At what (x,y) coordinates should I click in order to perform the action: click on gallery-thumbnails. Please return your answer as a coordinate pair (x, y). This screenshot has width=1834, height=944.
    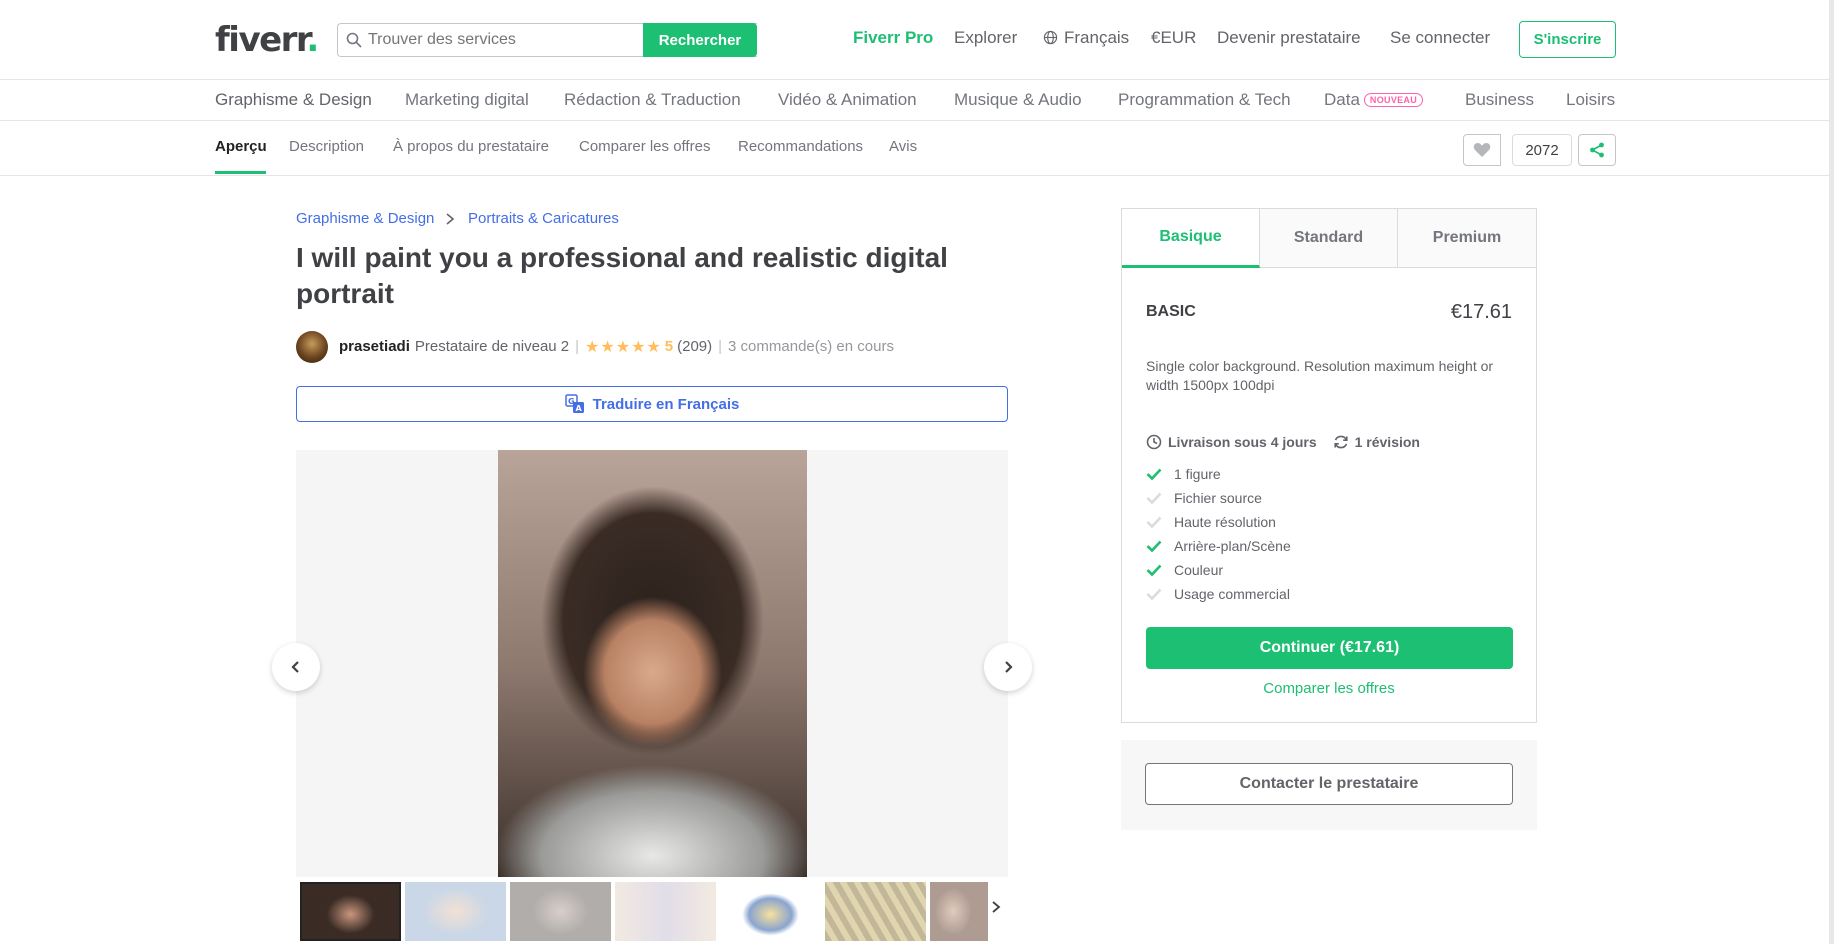
    Looking at the image, I should click on (646, 911).